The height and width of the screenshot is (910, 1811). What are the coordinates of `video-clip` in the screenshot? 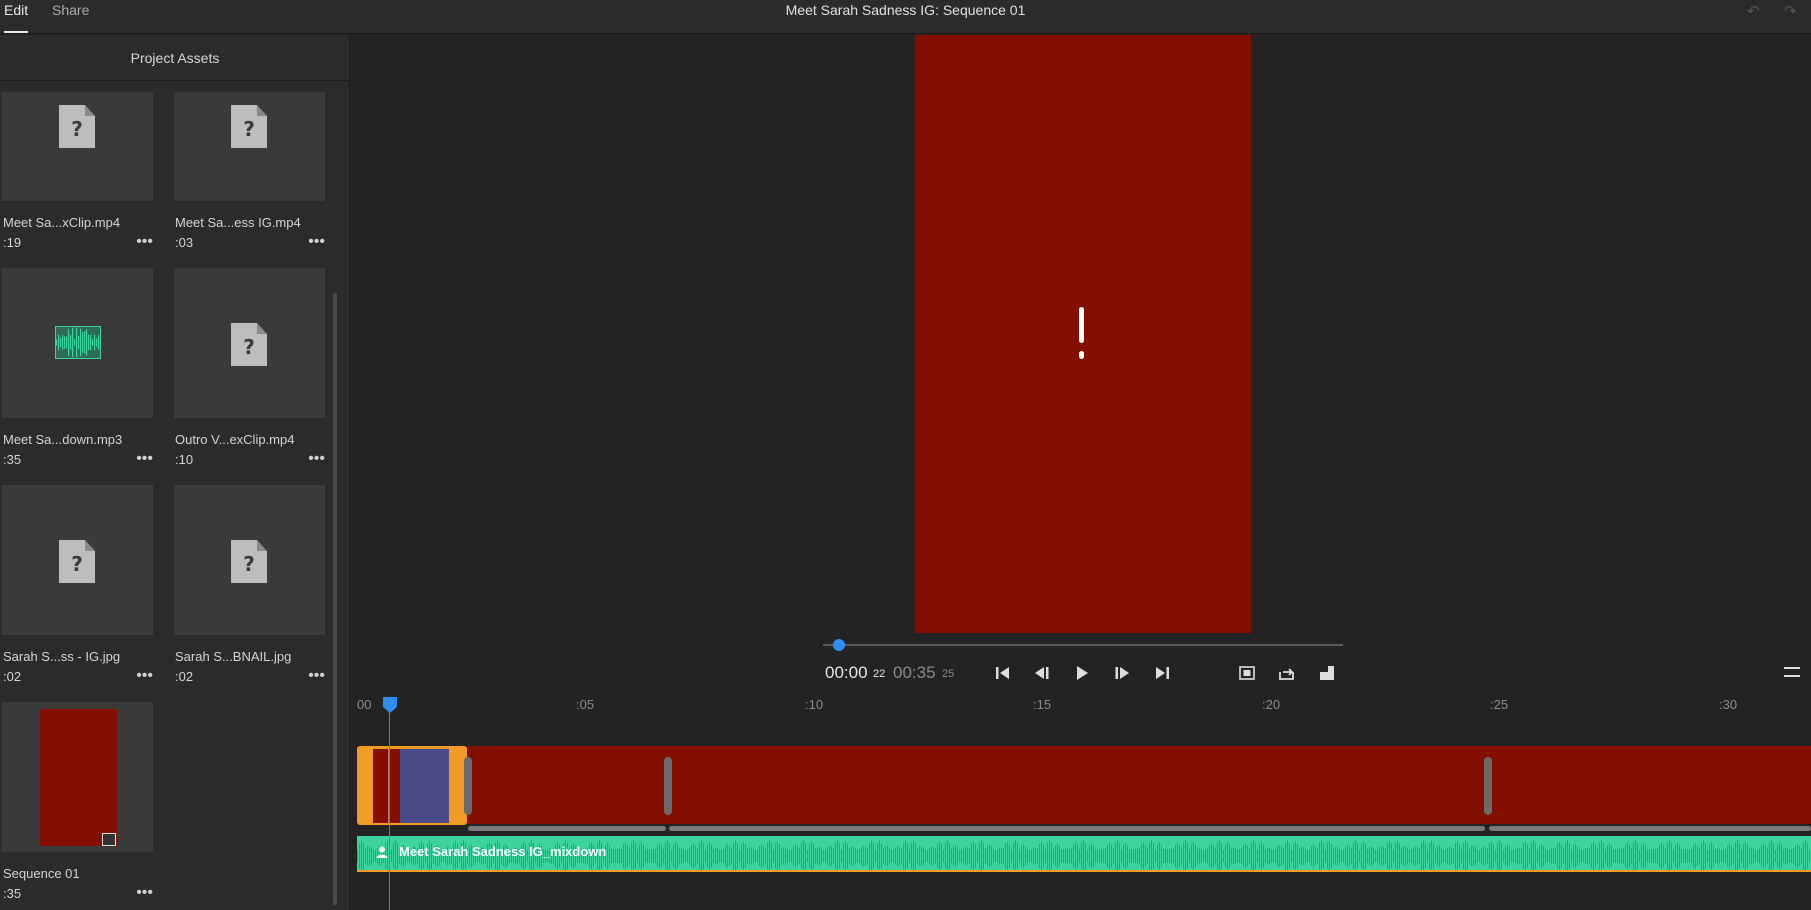 It's located at (1084, 785).